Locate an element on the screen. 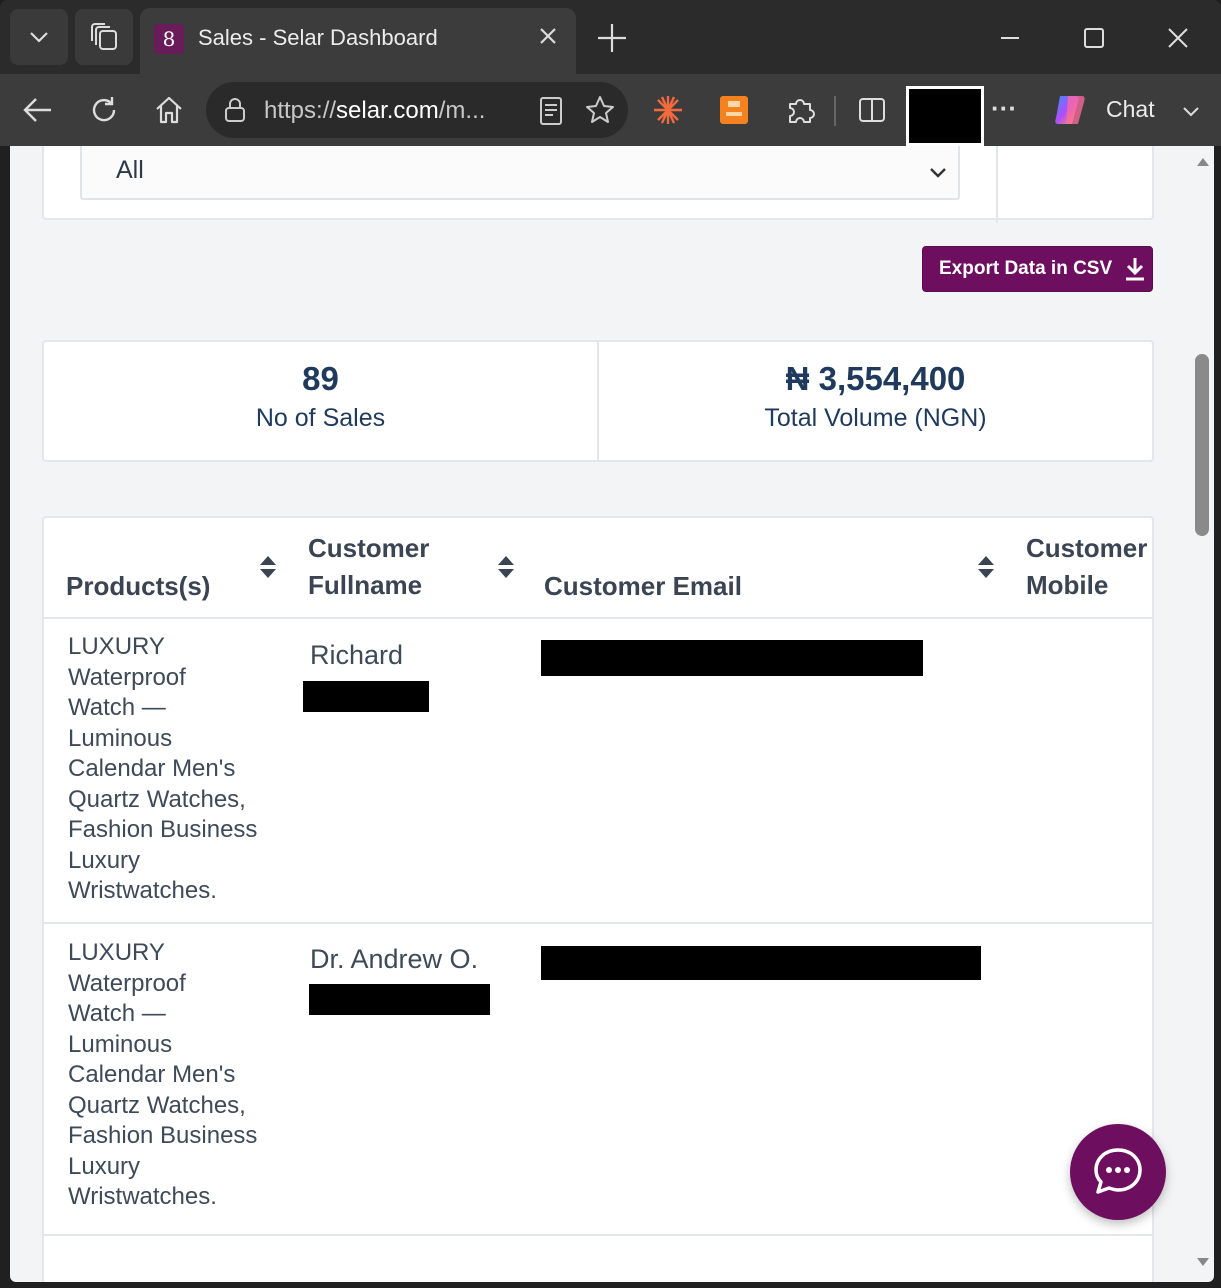 This screenshot has height=1288, width=1221. orange-extension-icon is located at coordinates (734, 110).